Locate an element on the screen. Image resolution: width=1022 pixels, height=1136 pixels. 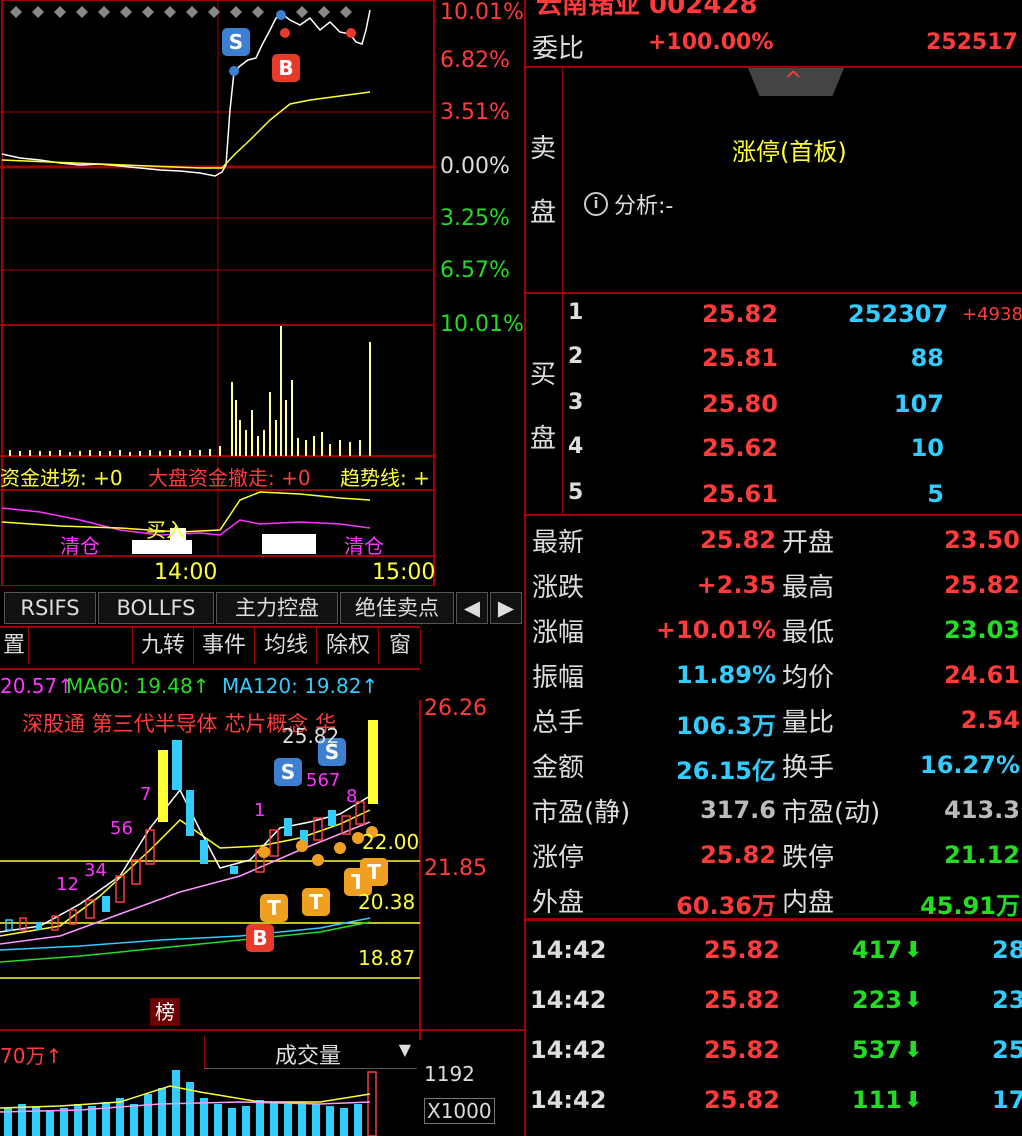
stat-value: 16.27% is located at coordinates (970, 765).